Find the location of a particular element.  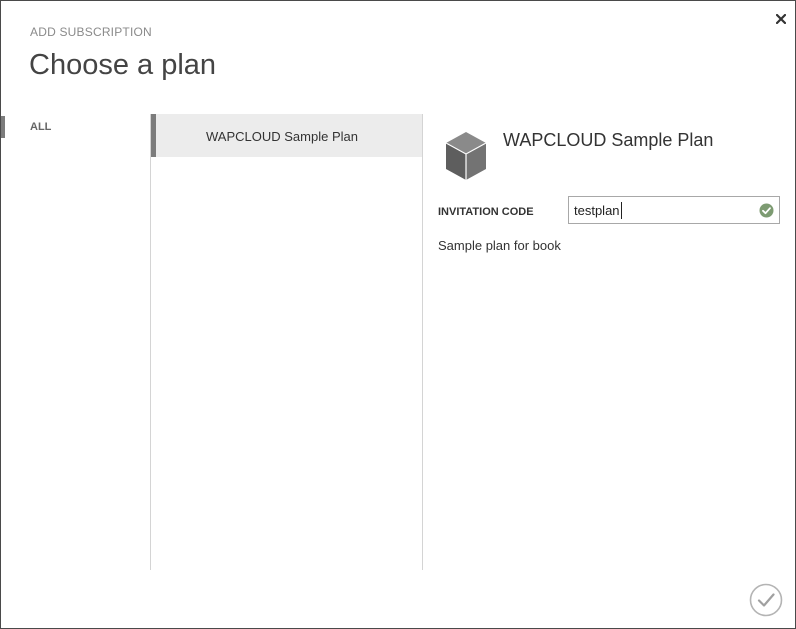

invitation-code-label: INVITATION CODE is located at coordinates (486, 212).